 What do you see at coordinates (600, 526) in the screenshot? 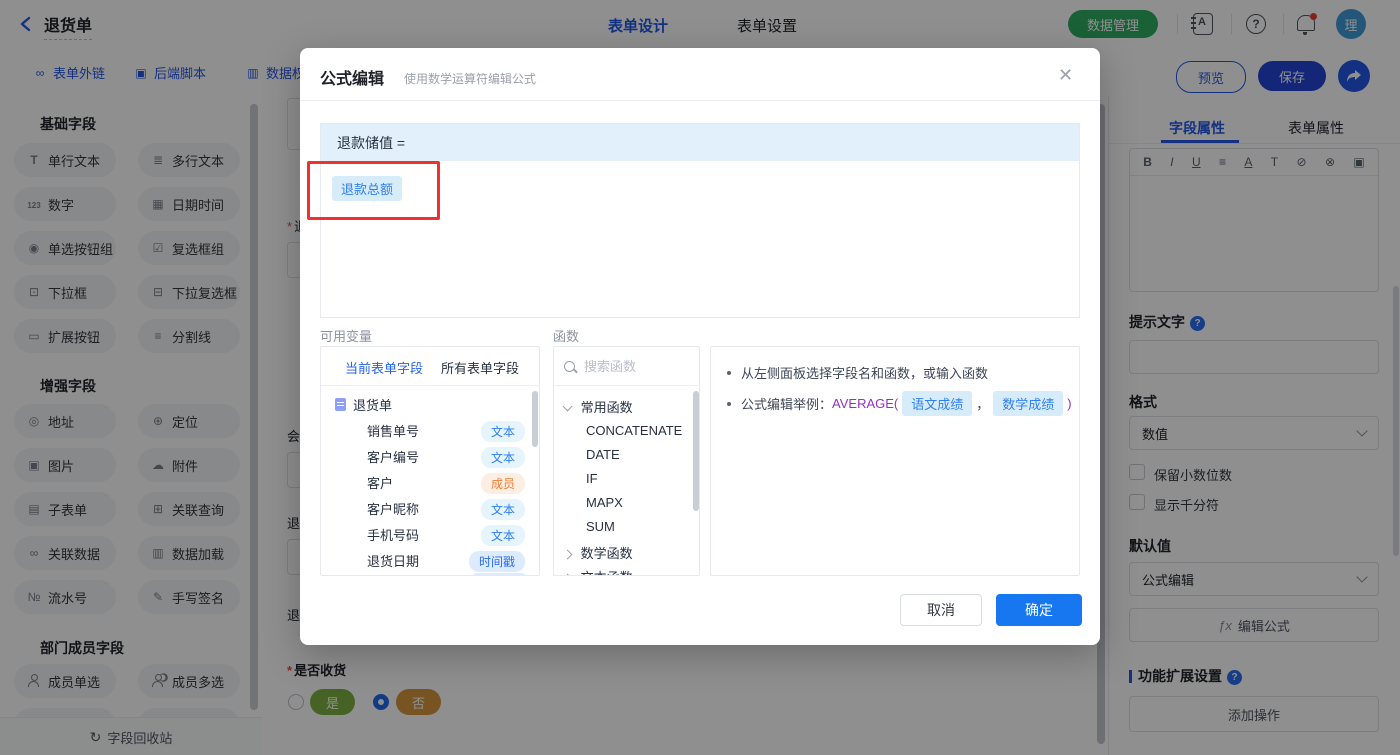
I see `function-item: SUM` at bounding box center [600, 526].